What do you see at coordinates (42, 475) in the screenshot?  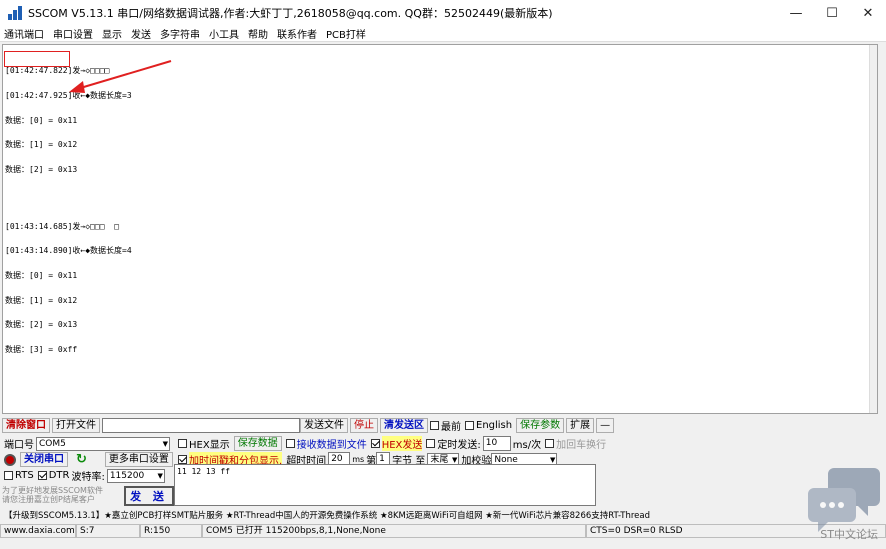 I see `dtr-checkbox` at bounding box center [42, 475].